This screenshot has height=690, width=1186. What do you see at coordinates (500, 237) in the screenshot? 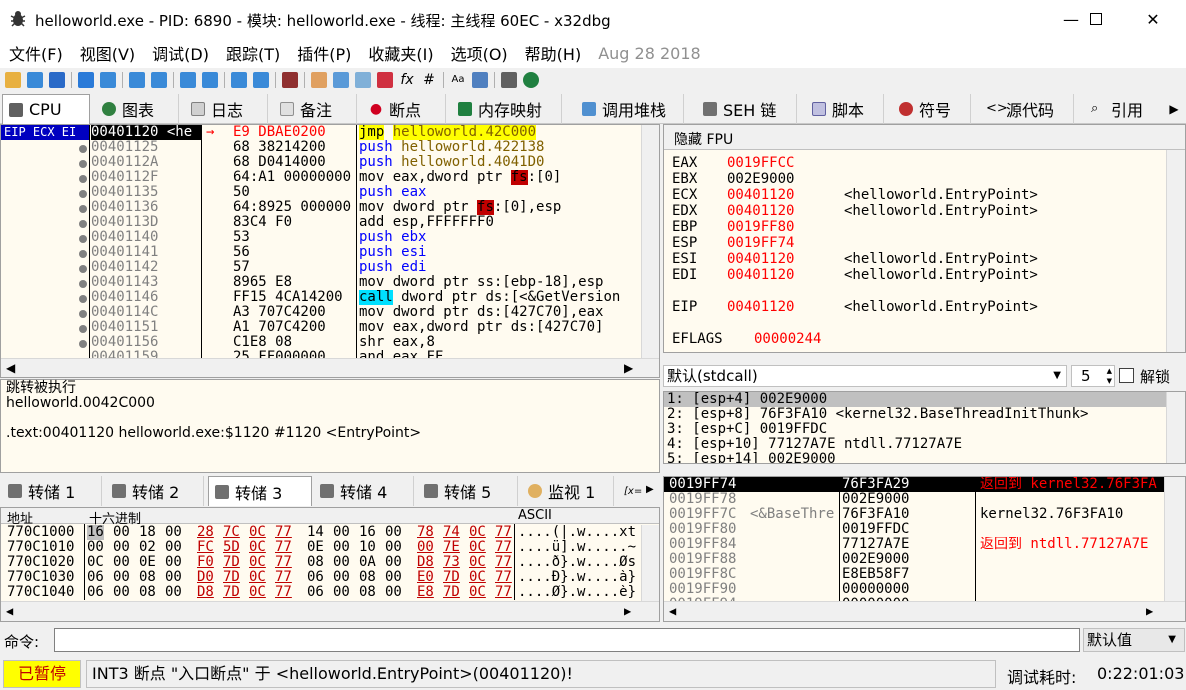
I see `instruction: push ebx` at bounding box center [500, 237].